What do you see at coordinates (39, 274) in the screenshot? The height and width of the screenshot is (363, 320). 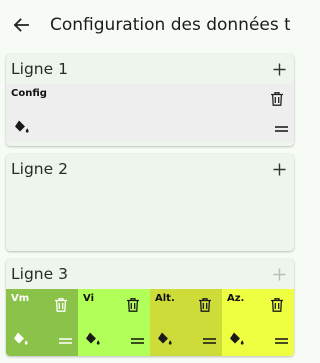 I see `line-title: Ligne 3` at bounding box center [39, 274].